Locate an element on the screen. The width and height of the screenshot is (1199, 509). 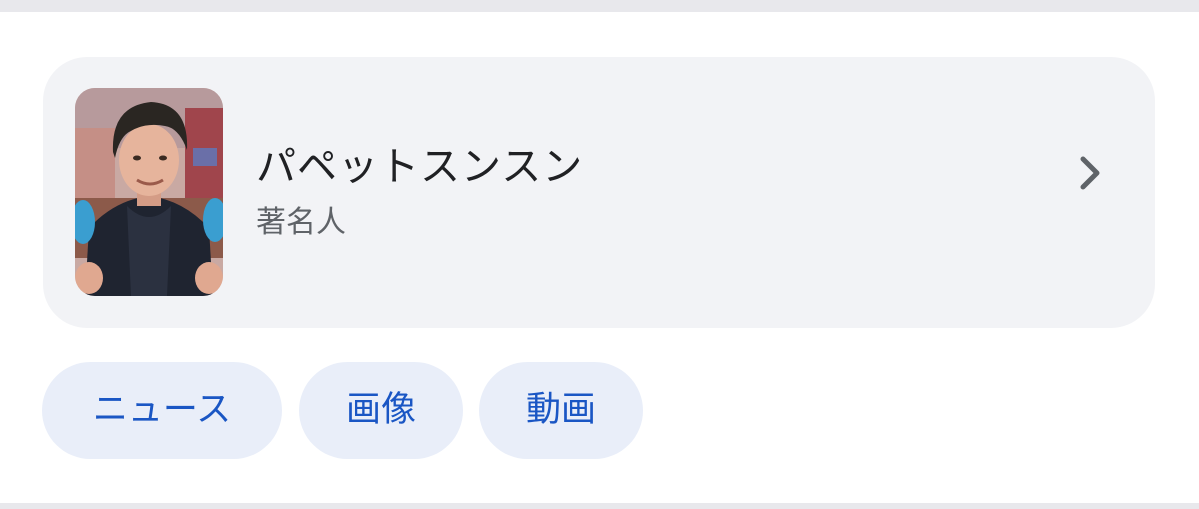
entity-name: パペットスンスン is located at coordinates (420, 167).